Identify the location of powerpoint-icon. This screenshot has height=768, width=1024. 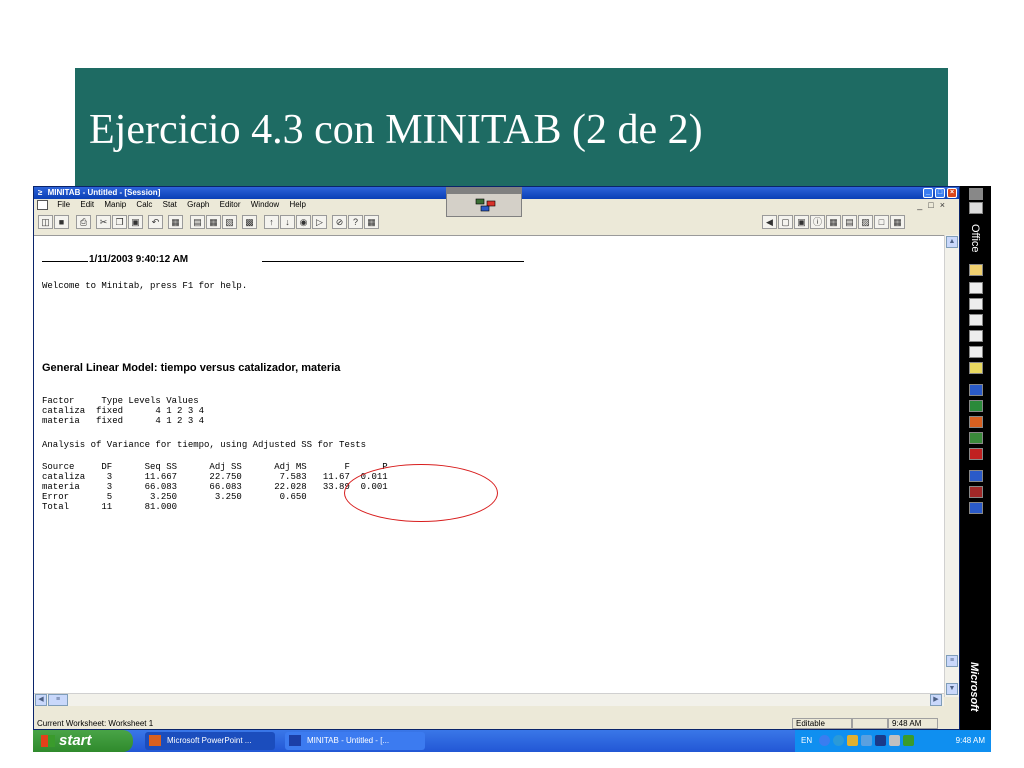
(976, 422).